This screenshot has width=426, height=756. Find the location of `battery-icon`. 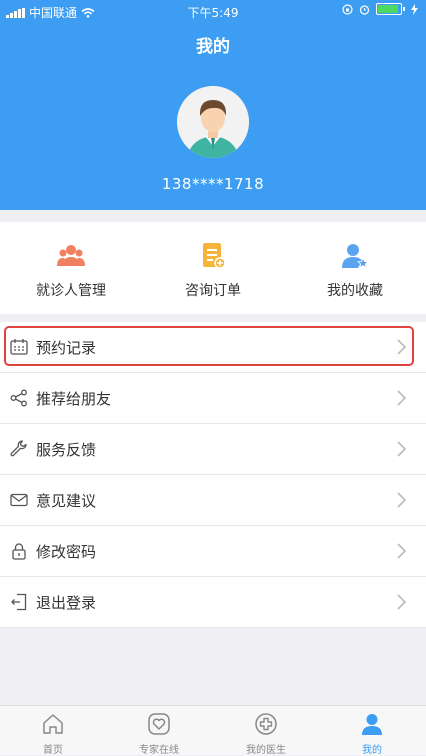

battery-icon is located at coordinates (389, 9).